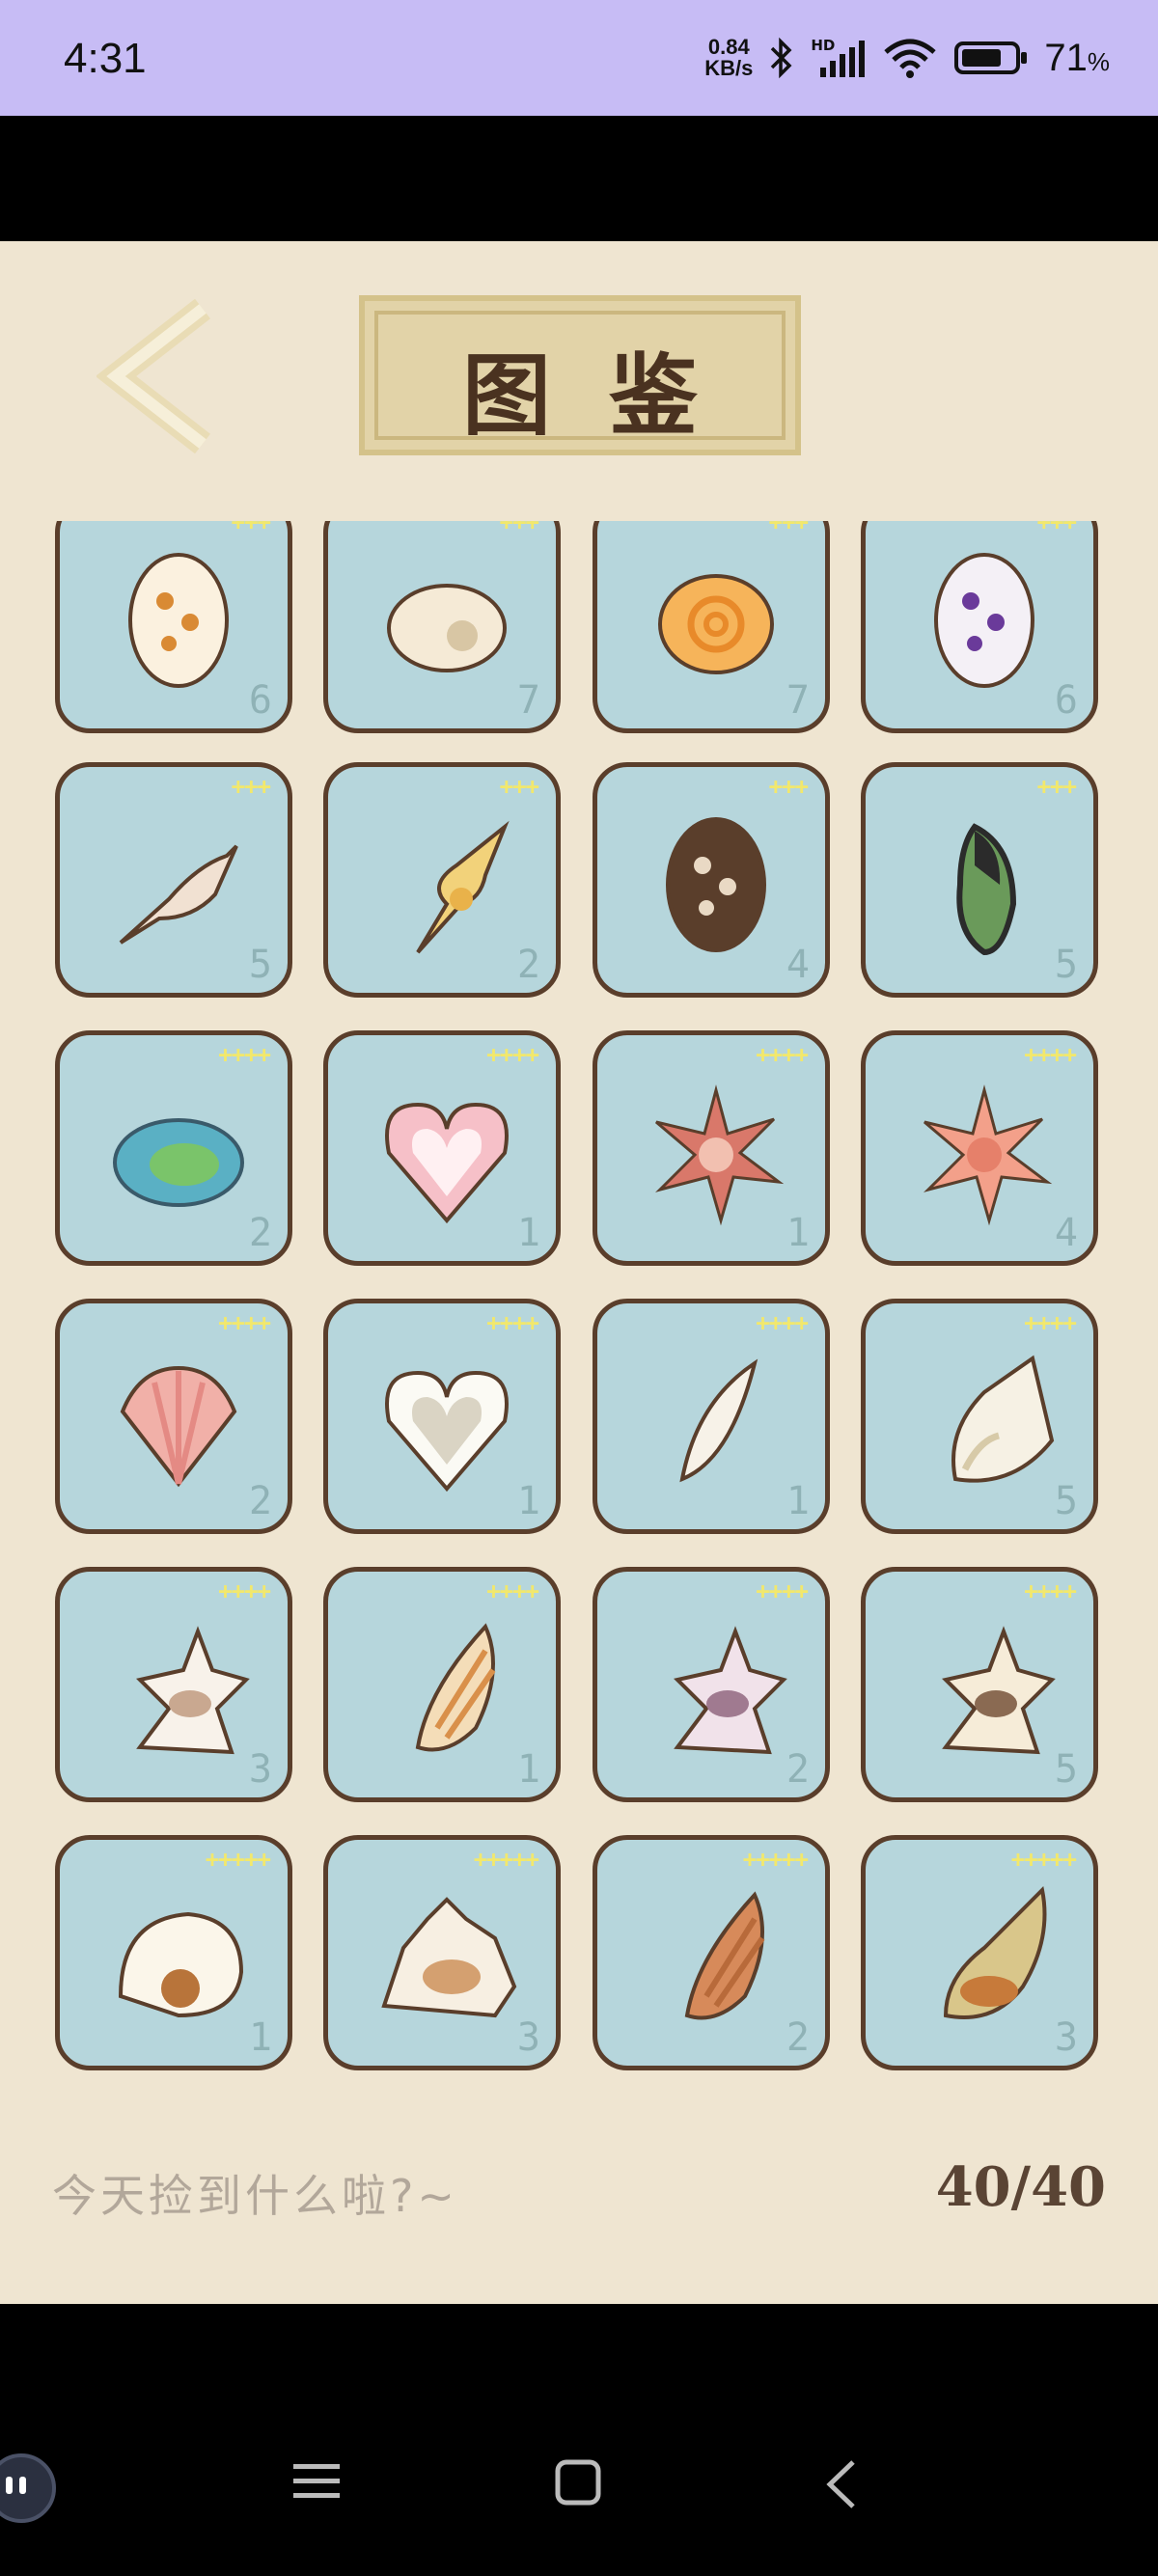 The width and height of the screenshot is (1158, 2576). What do you see at coordinates (720, 1155) in the screenshot?
I see `spiny-murex-red-icon` at bounding box center [720, 1155].